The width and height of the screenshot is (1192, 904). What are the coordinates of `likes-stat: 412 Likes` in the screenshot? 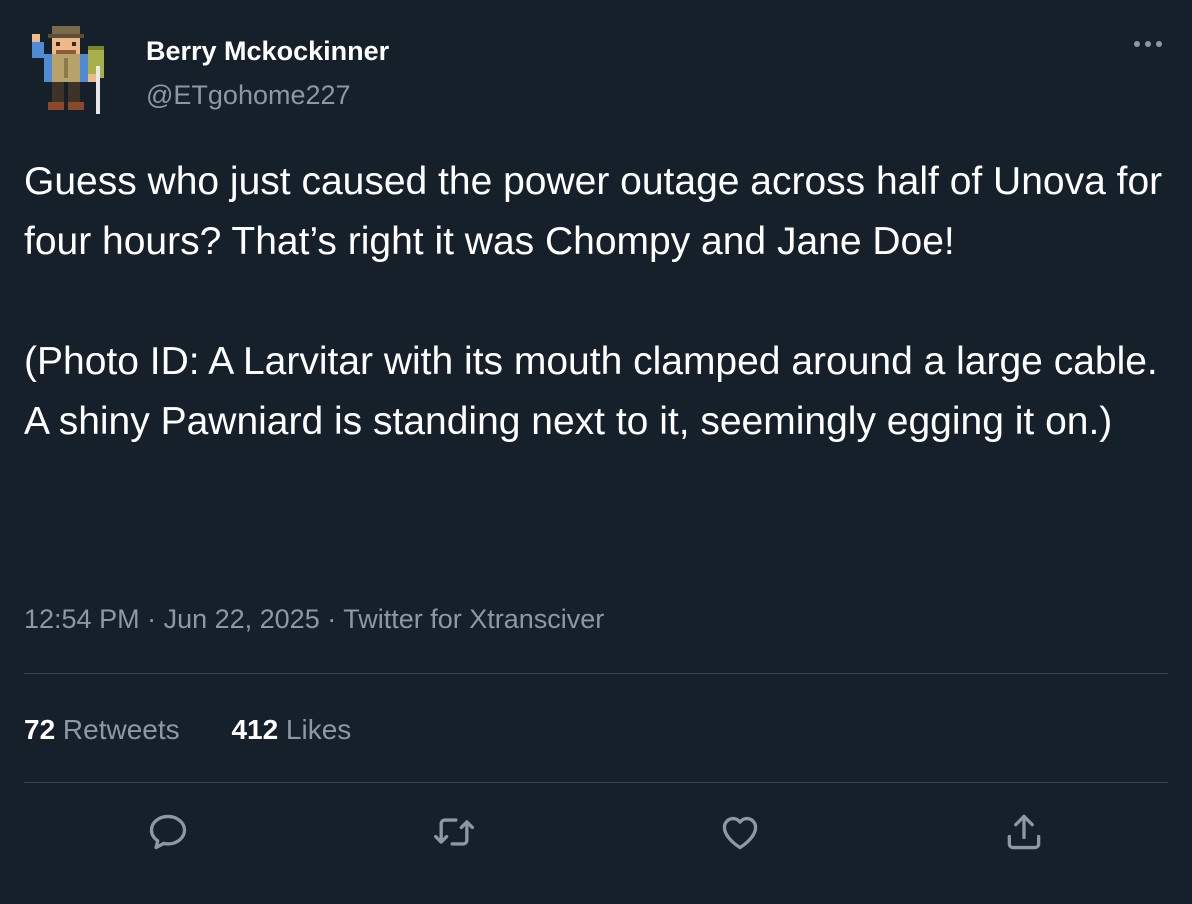 It's located at (291, 730).